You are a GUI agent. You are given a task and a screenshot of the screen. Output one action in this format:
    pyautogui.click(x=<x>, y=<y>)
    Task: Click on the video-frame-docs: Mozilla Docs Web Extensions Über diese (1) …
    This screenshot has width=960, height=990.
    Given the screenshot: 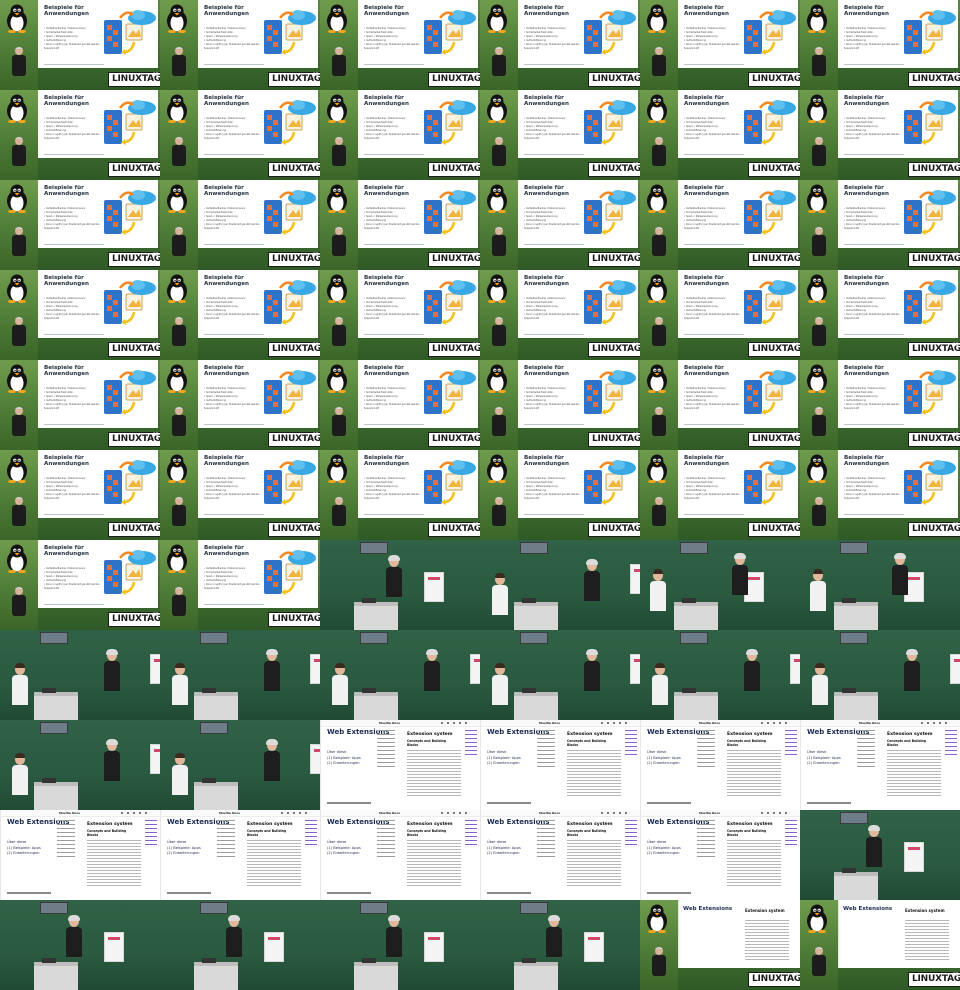 What is the action you would take?
    pyautogui.click(x=720, y=765)
    